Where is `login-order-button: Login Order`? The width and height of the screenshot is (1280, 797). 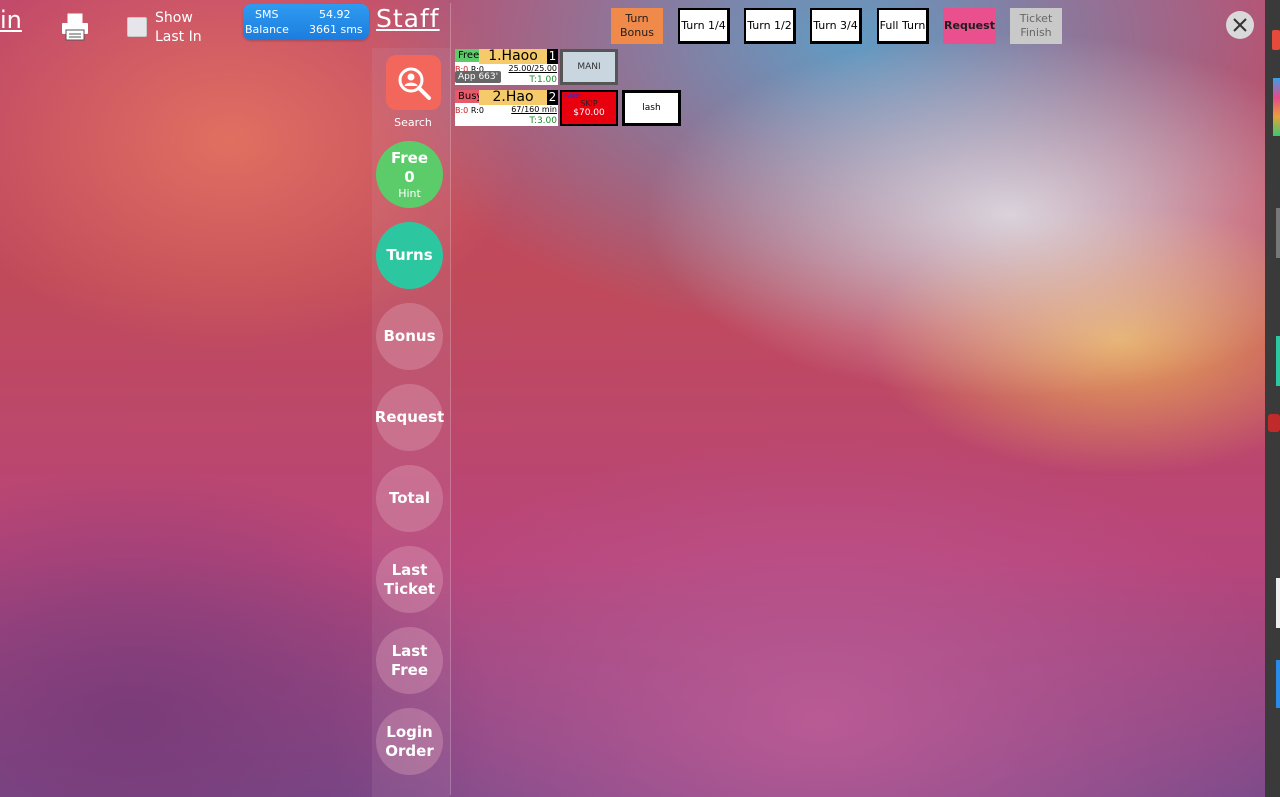 login-order-button: Login Order is located at coordinates (409, 741).